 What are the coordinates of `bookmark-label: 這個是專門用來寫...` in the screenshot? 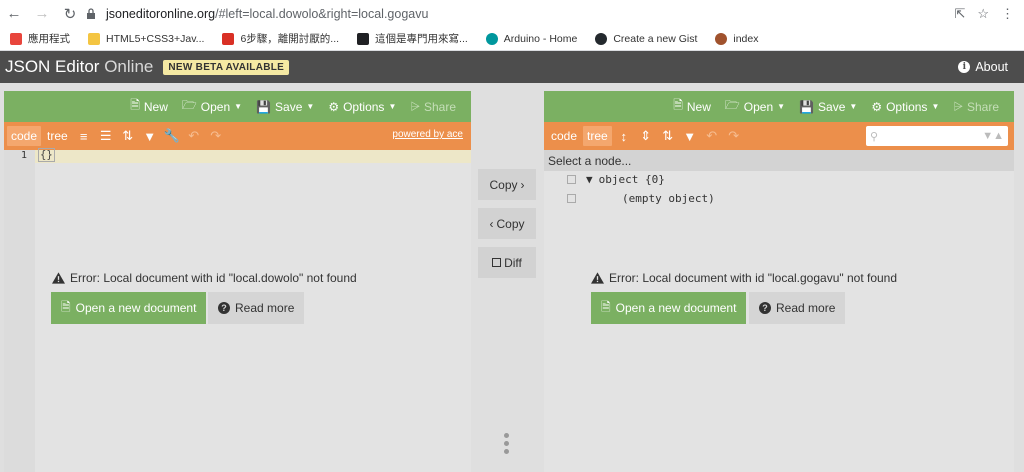 It's located at (421, 39).